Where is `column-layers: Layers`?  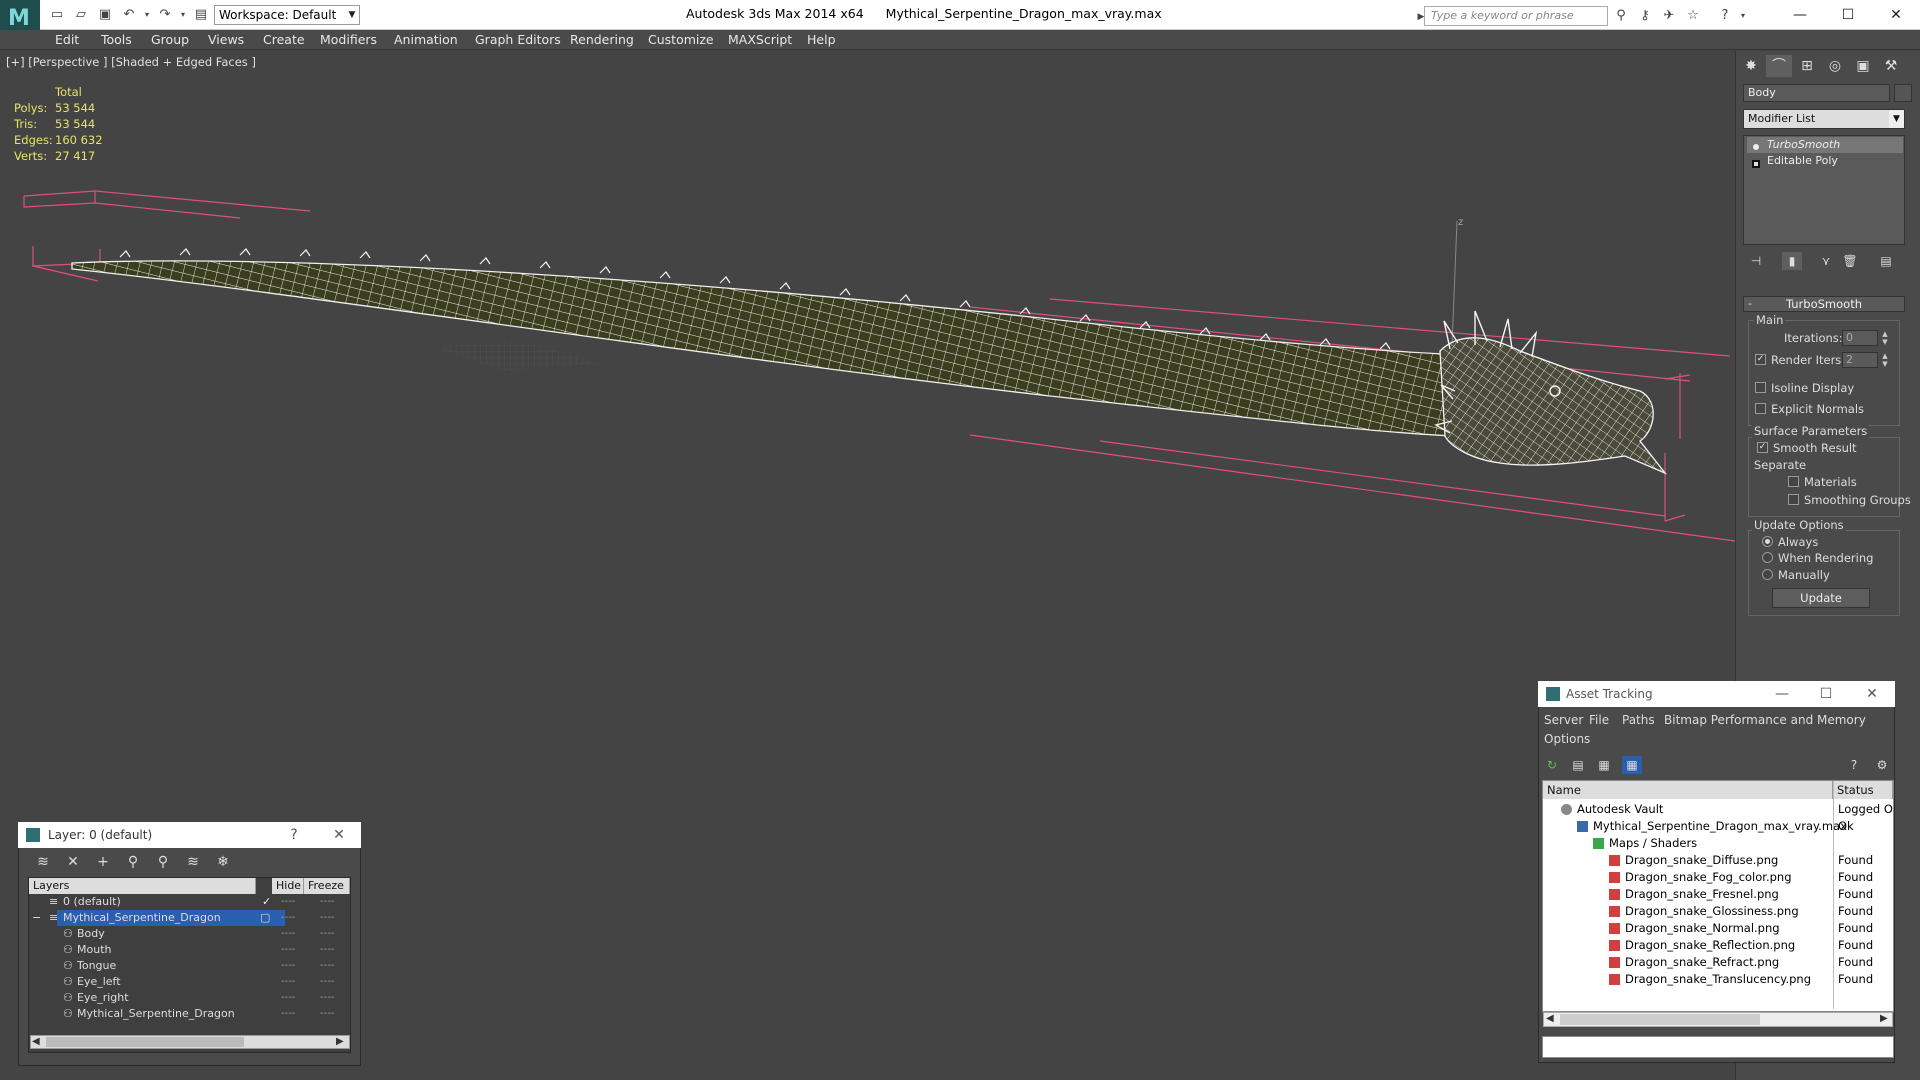 column-layers: Layers is located at coordinates (142, 886).